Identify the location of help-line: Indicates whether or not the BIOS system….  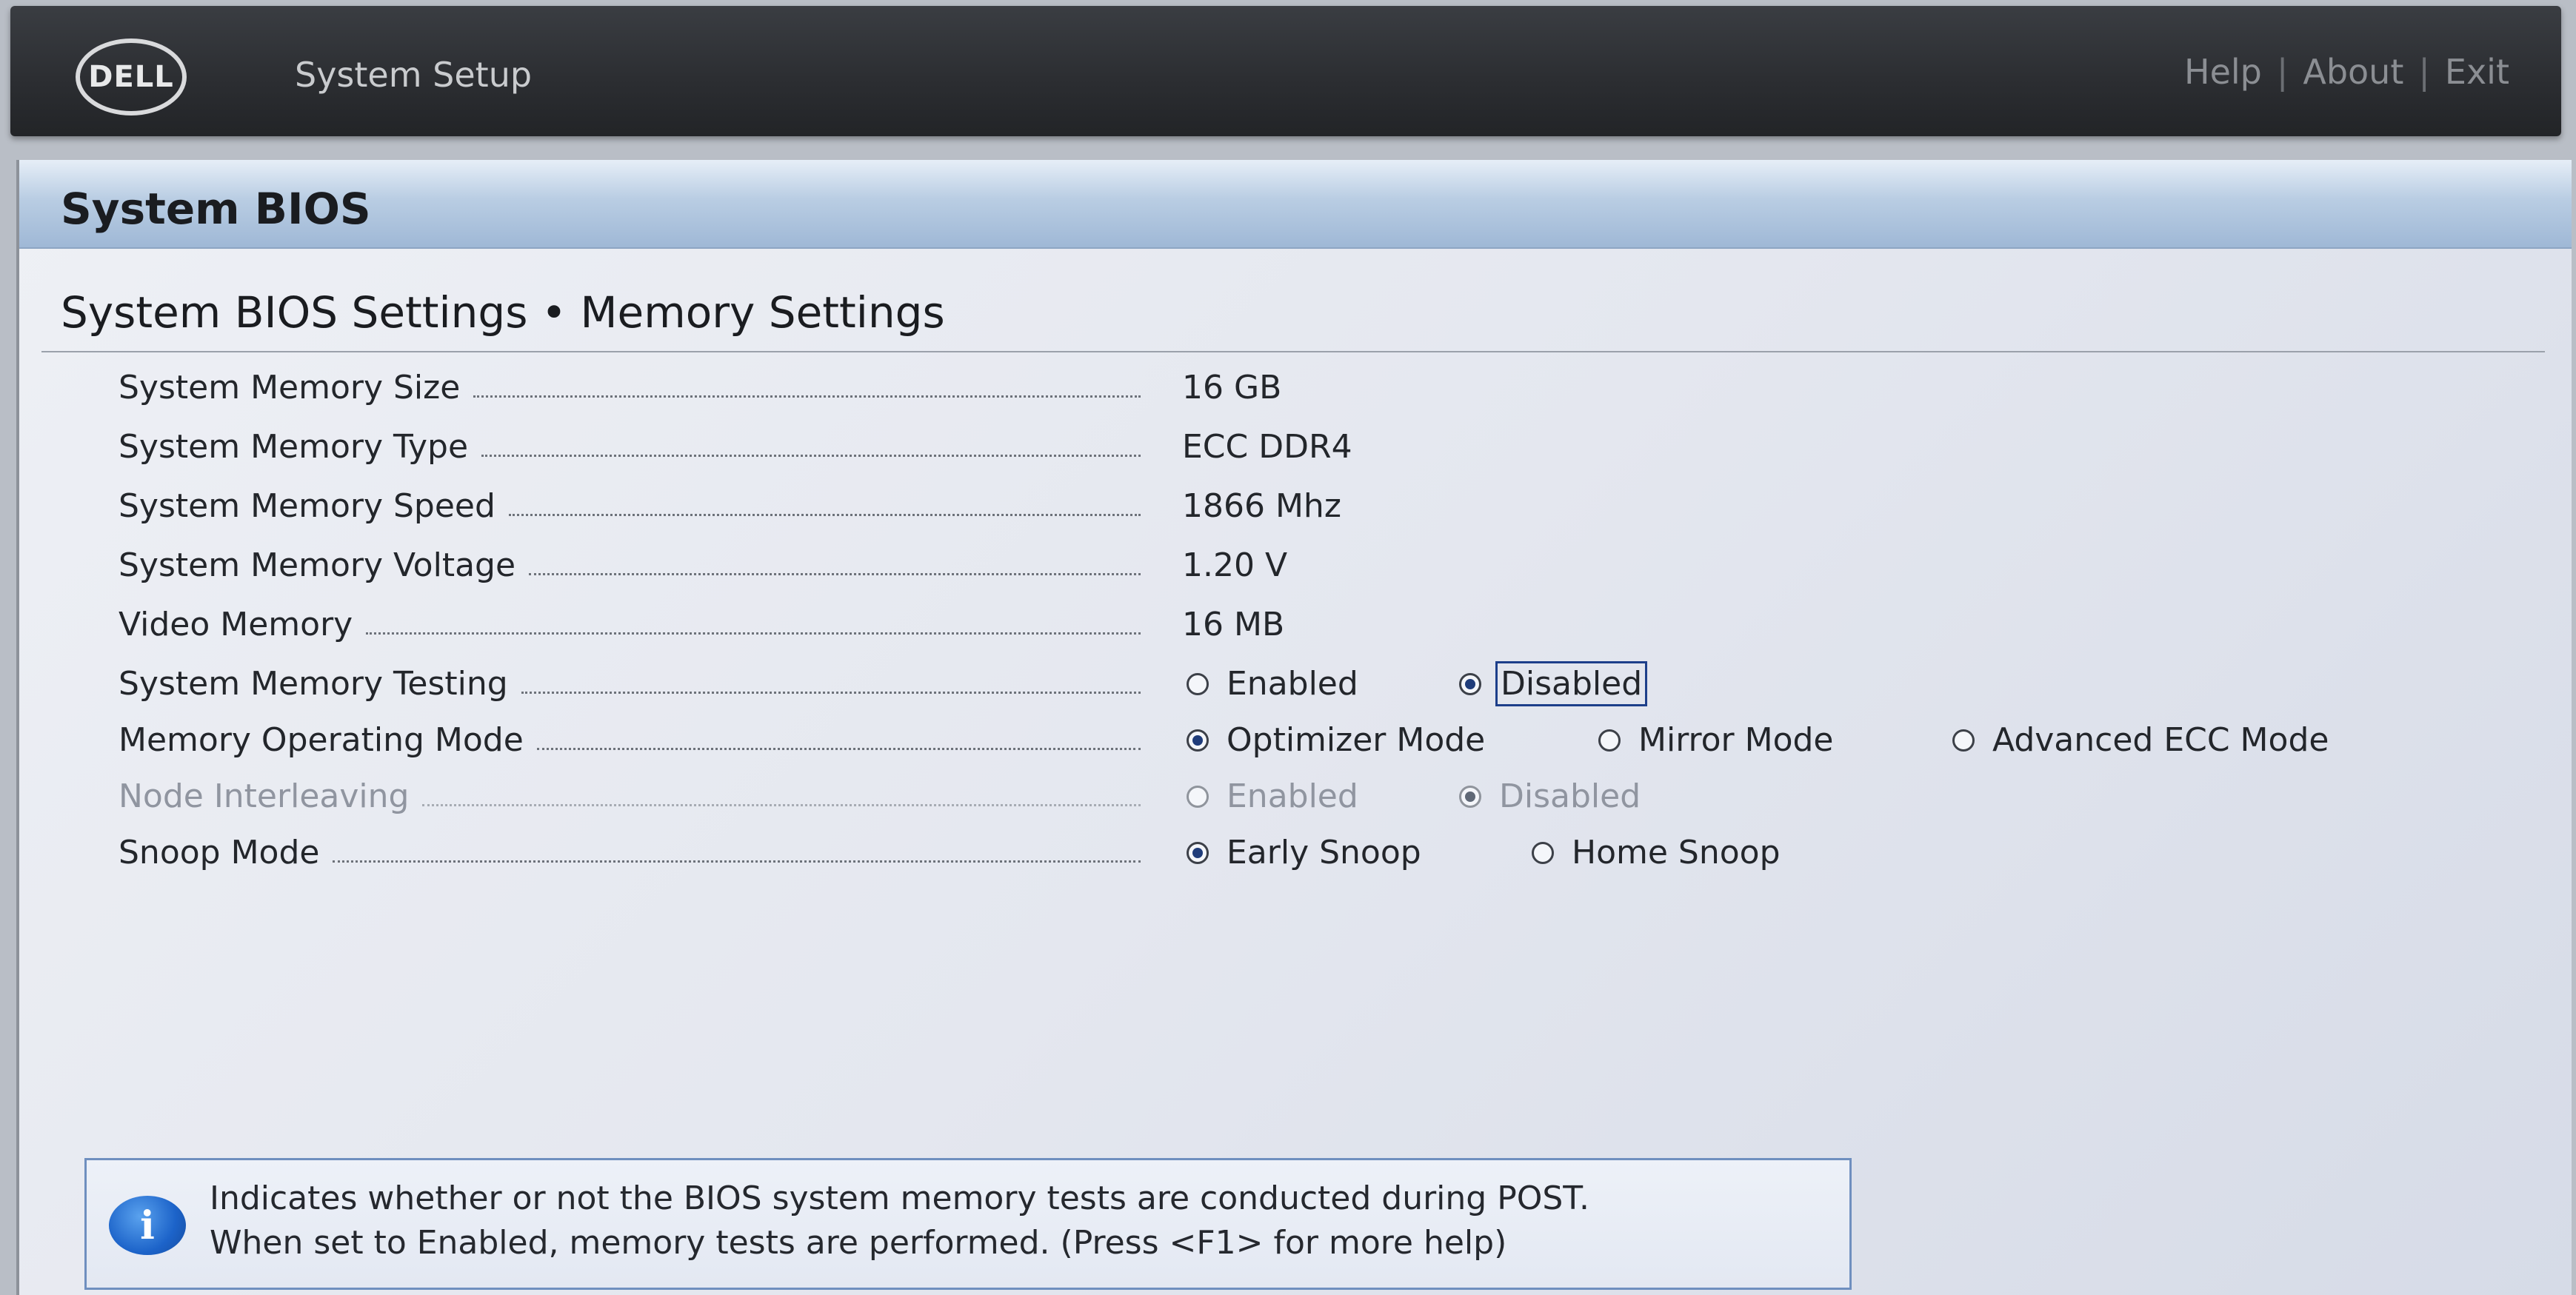
(899, 1198).